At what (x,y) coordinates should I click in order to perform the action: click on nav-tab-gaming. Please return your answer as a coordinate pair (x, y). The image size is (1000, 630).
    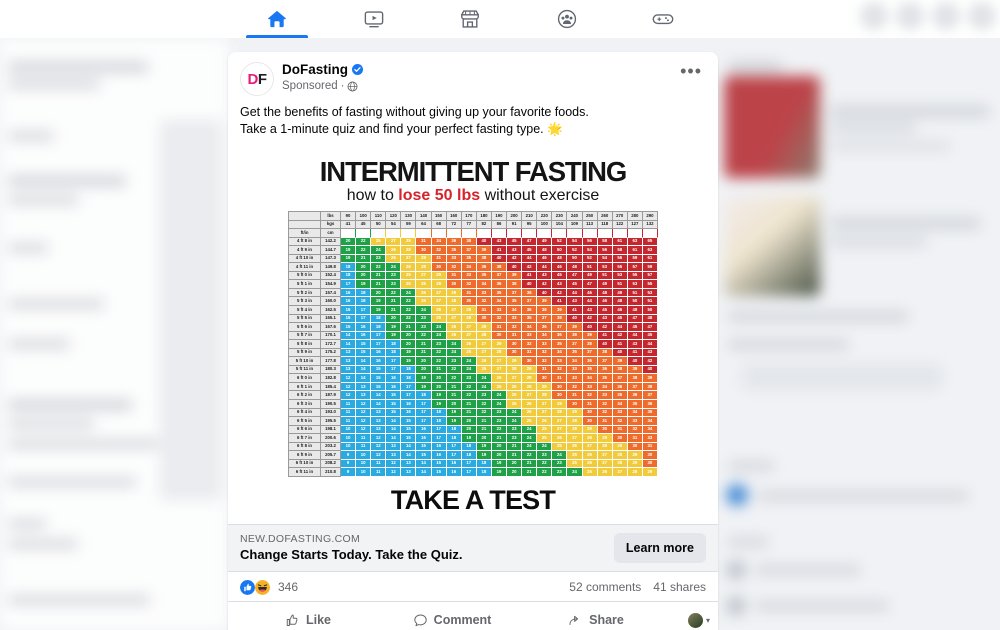
    Looking at the image, I should click on (663, 19).